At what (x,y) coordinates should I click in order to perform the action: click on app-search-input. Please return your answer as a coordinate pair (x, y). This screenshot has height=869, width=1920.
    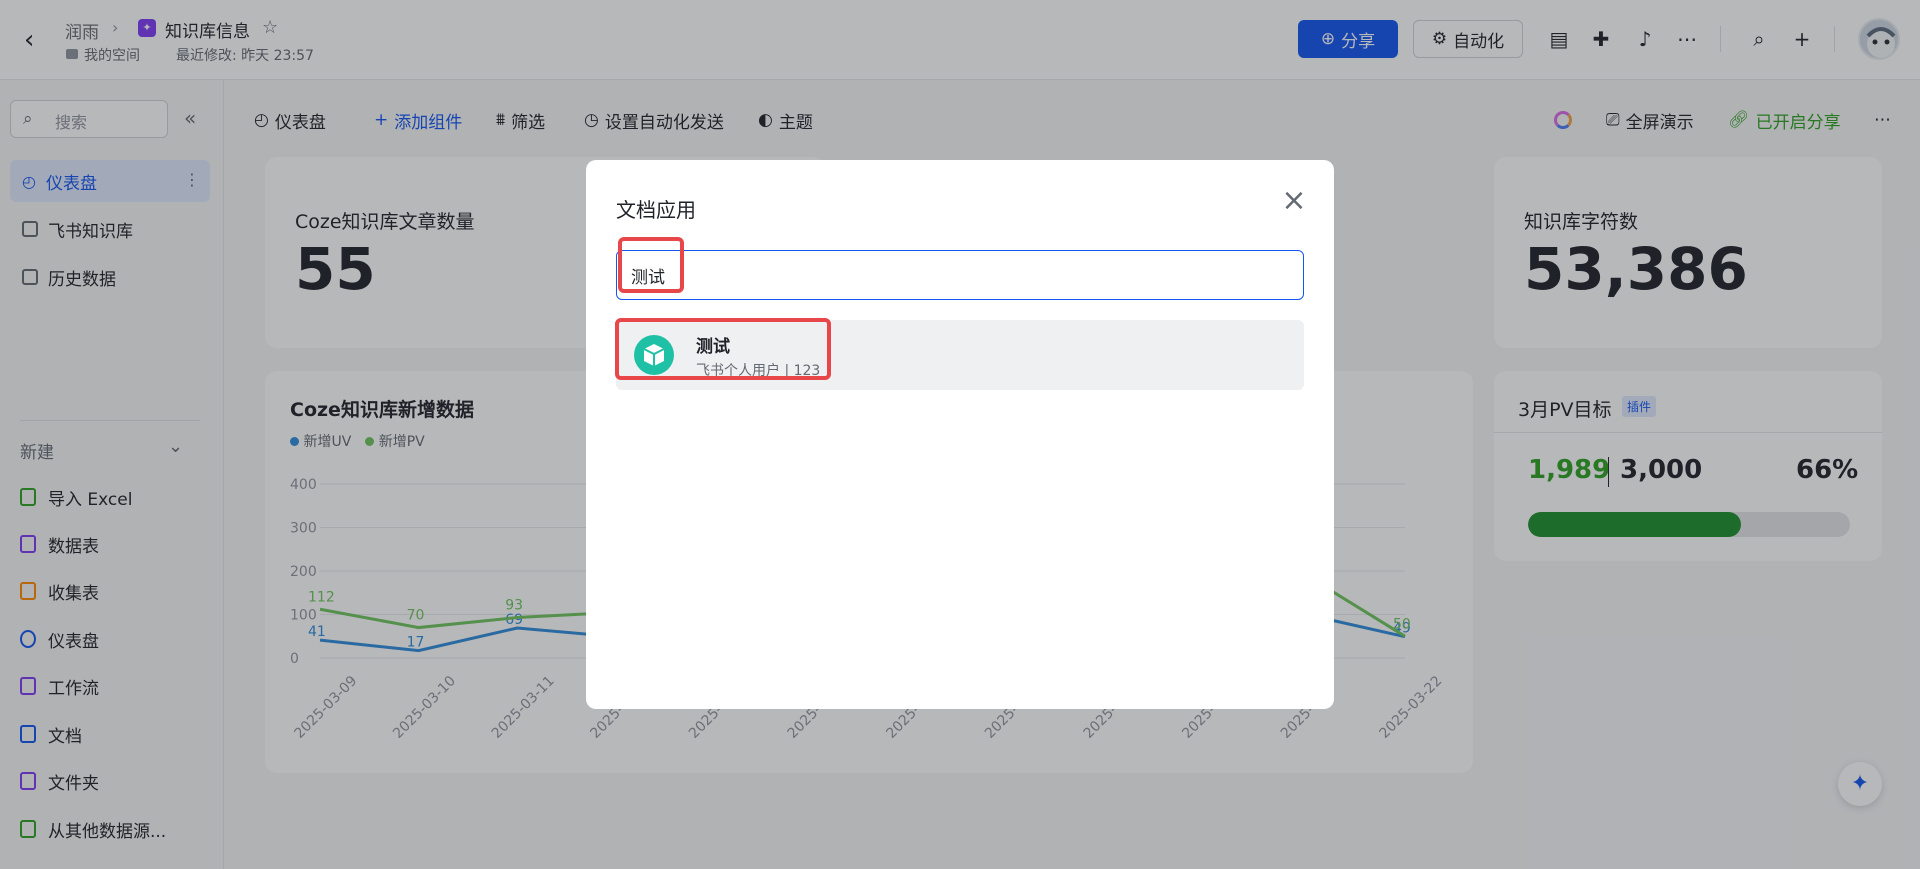
    Looking at the image, I should click on (960, 275).